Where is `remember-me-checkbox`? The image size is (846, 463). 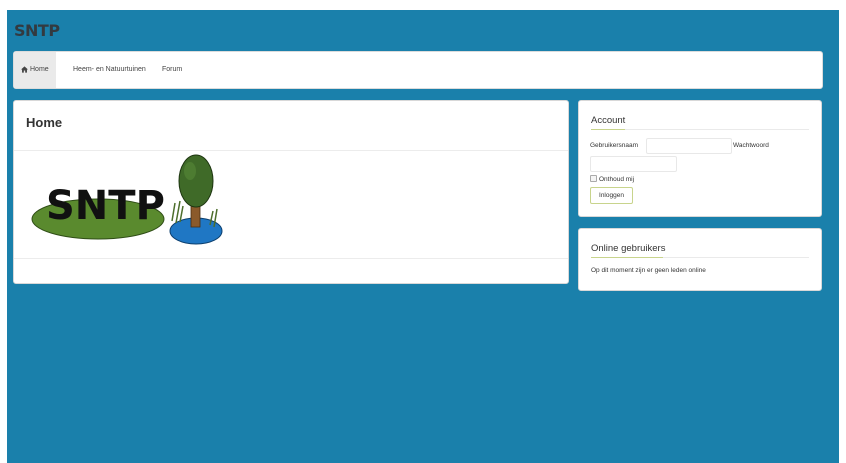 remember-me-checkbox is located at coordinates (593, 178).